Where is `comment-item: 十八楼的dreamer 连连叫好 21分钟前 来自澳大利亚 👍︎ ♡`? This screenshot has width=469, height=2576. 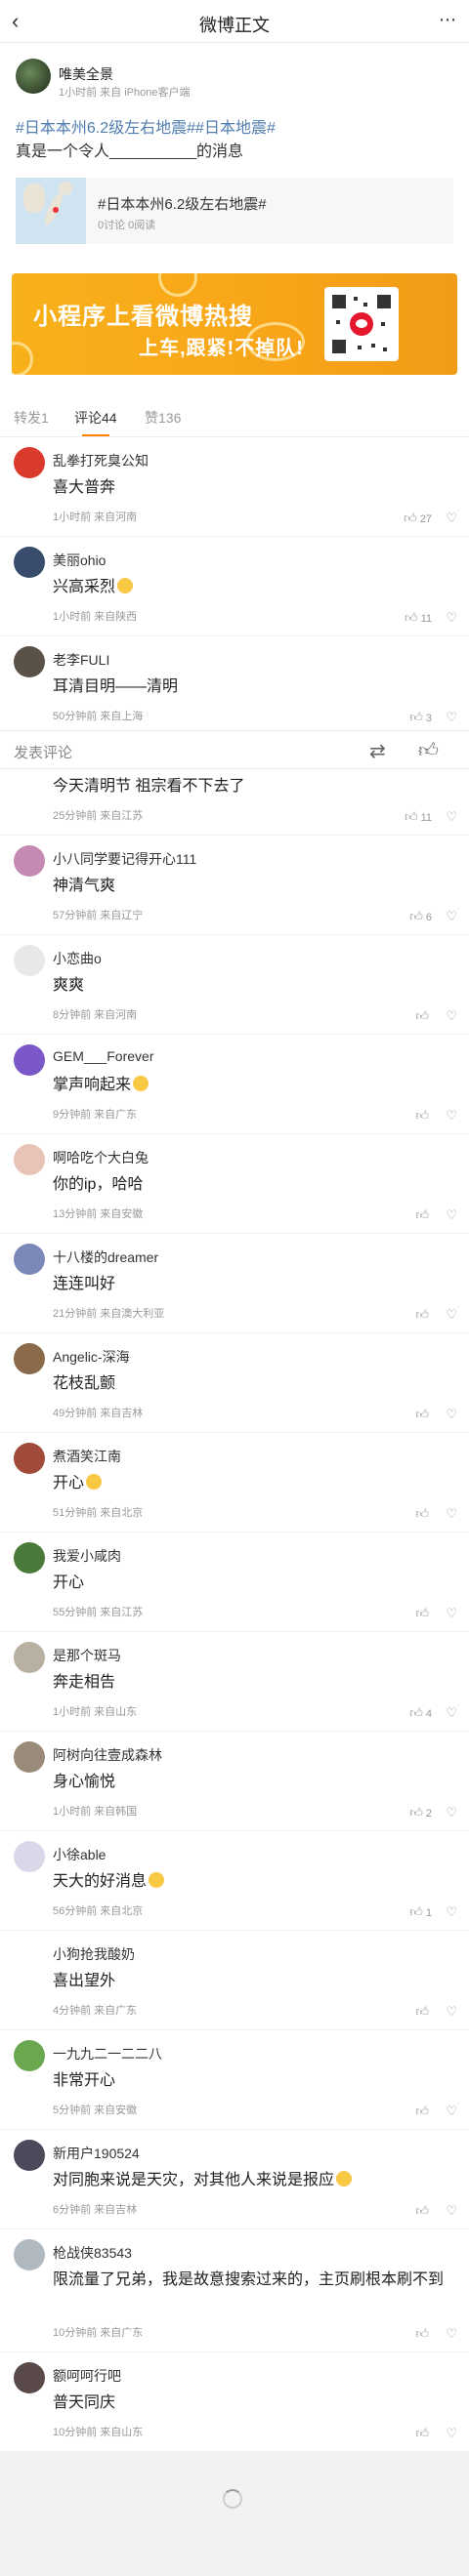
comment-item: 十八楼的dreamer 连连叫好 21分钟前 来自澳大利亚 👍︎ ♡ is located at coordinates (234, 1283).